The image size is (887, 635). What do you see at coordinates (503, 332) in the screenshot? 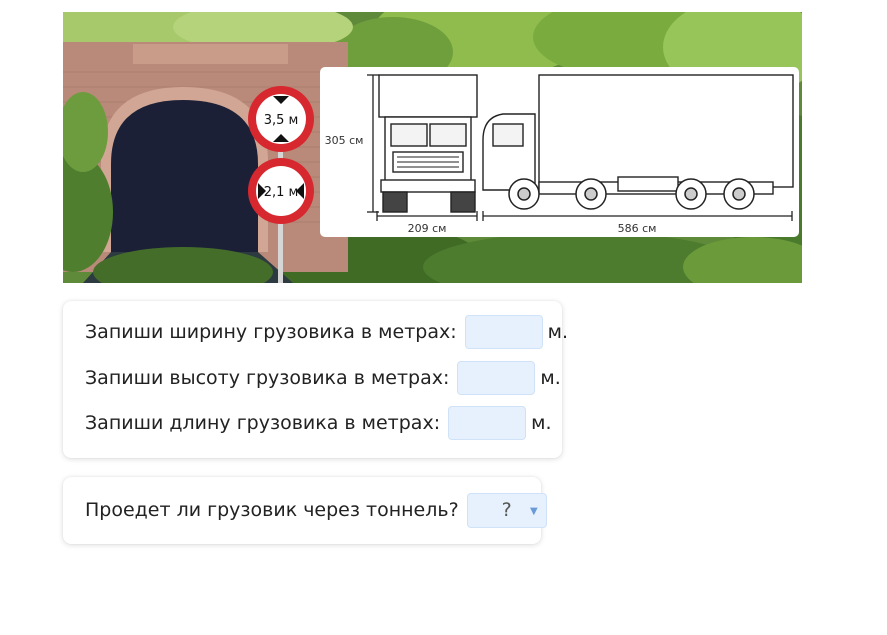
I see `width-answer-input` at bounding box center [503, 332].